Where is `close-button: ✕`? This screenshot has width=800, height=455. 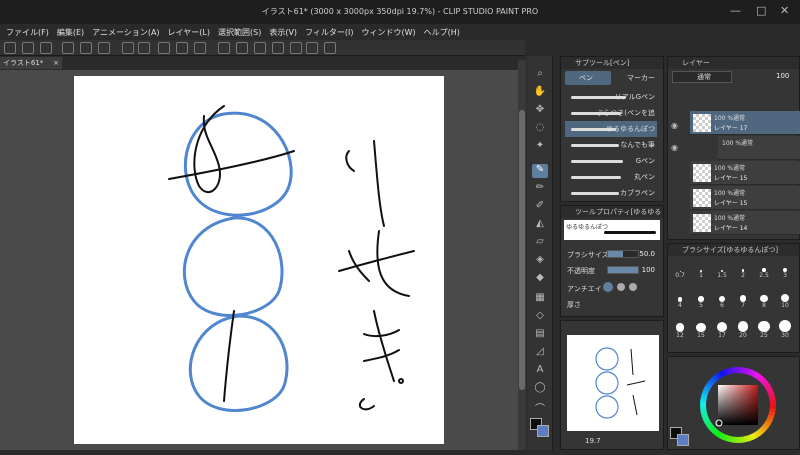
close-button: ✕ is located at coordinates (784, 10).